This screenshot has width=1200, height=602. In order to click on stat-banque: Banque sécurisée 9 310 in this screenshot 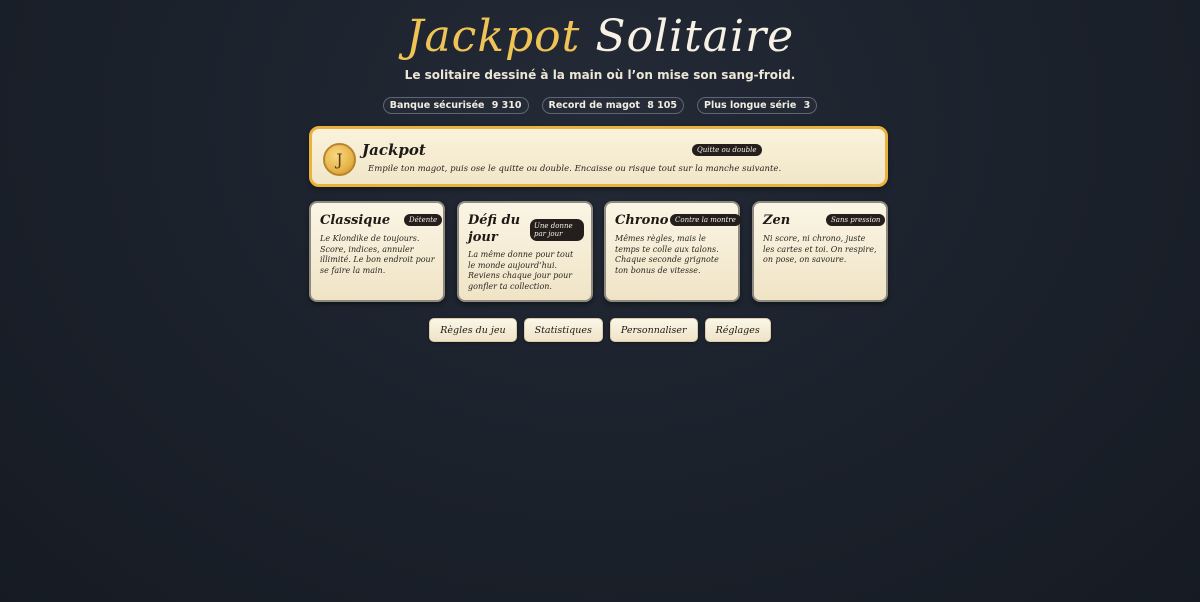, I will do `click(455, 105)`.